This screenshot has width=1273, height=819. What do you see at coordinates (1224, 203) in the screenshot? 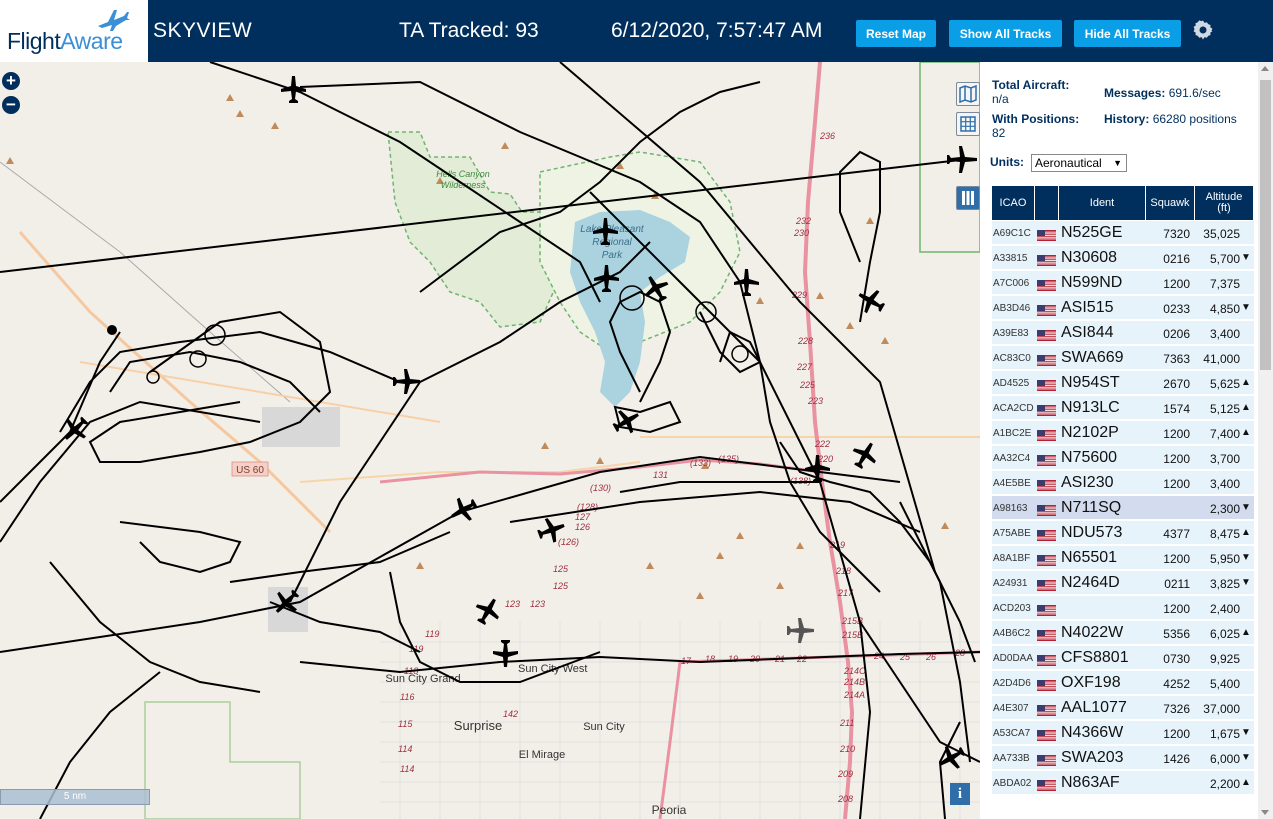
I see `column-header-altitude: Altitude (ft)` at bounding box center [1224, 203].